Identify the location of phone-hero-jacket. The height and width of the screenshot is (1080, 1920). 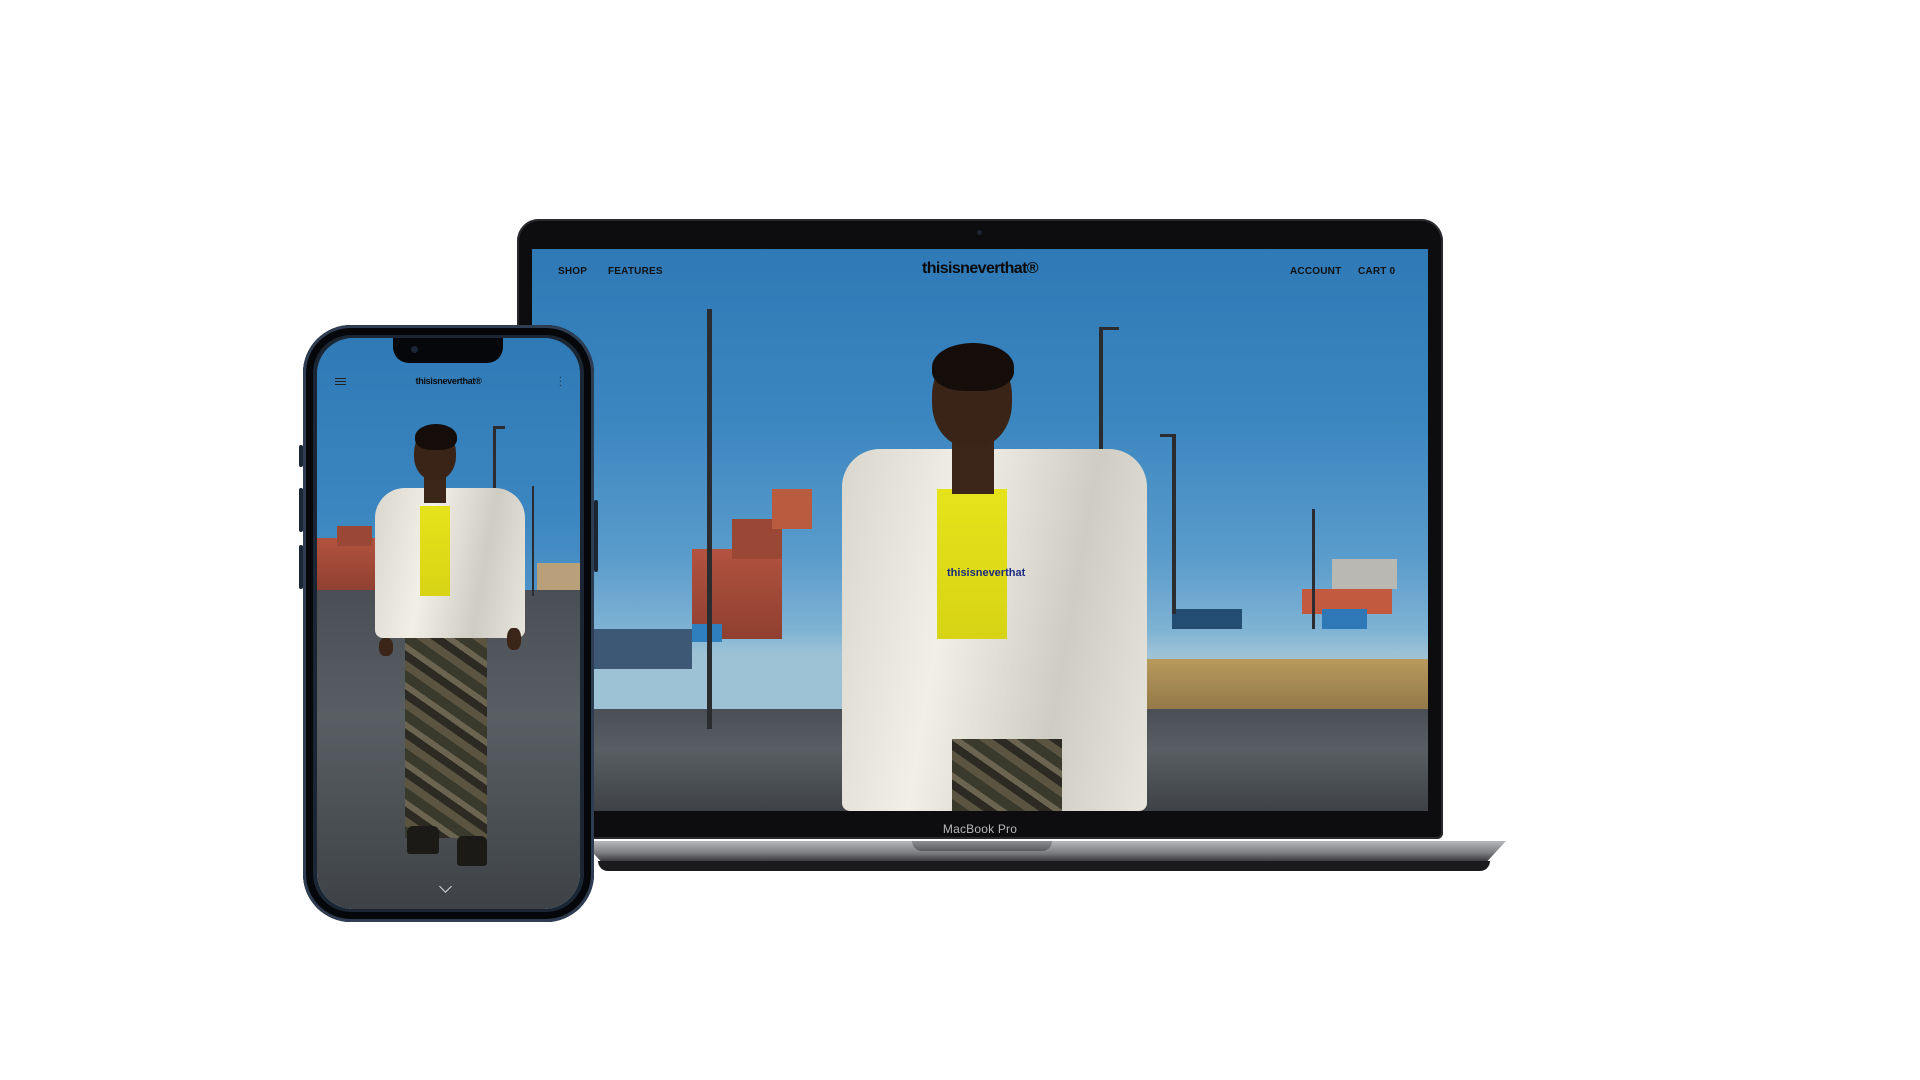
(450, 563).